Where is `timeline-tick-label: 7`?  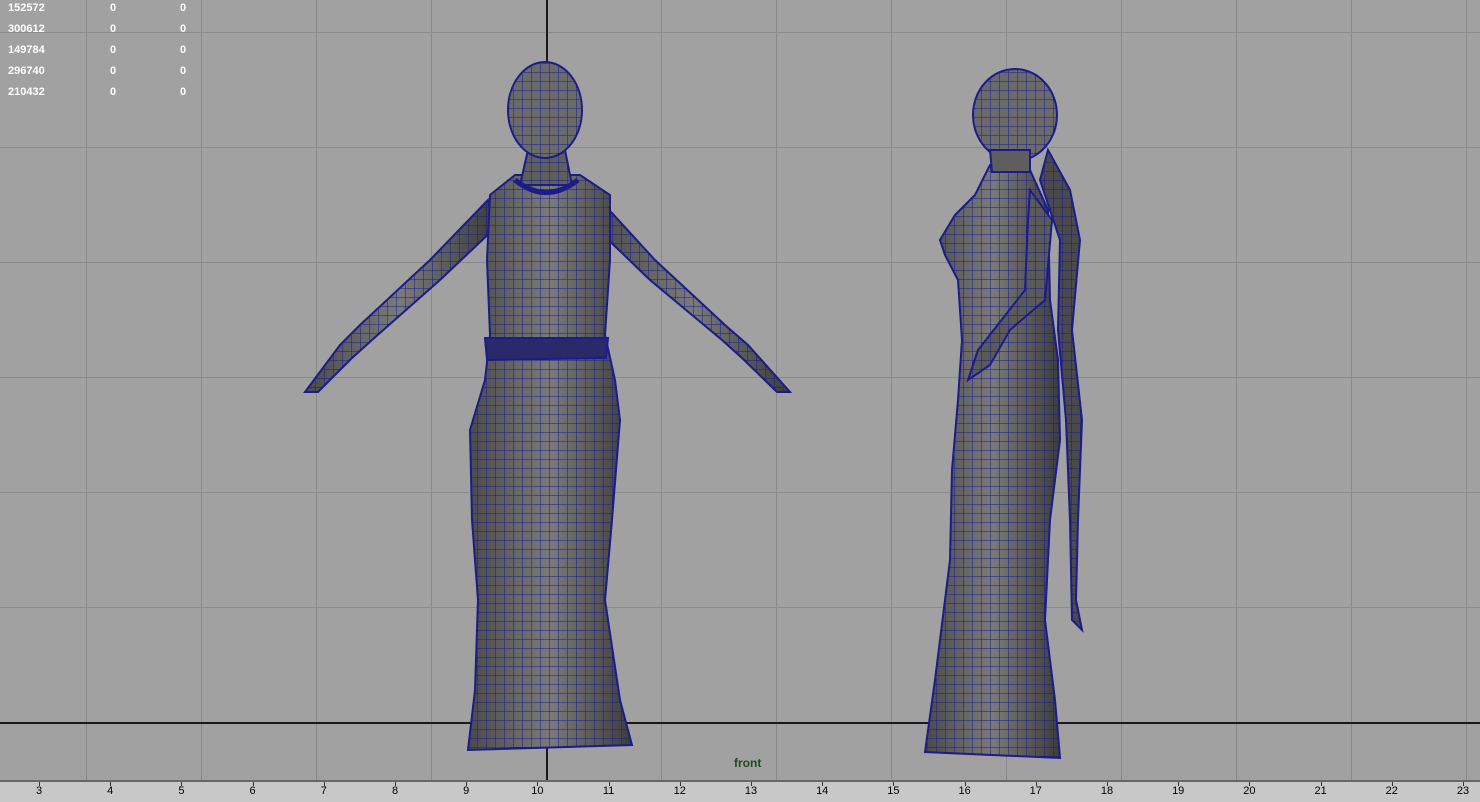 timeline-tick-label: 7 is located at coordinates (323, 791).